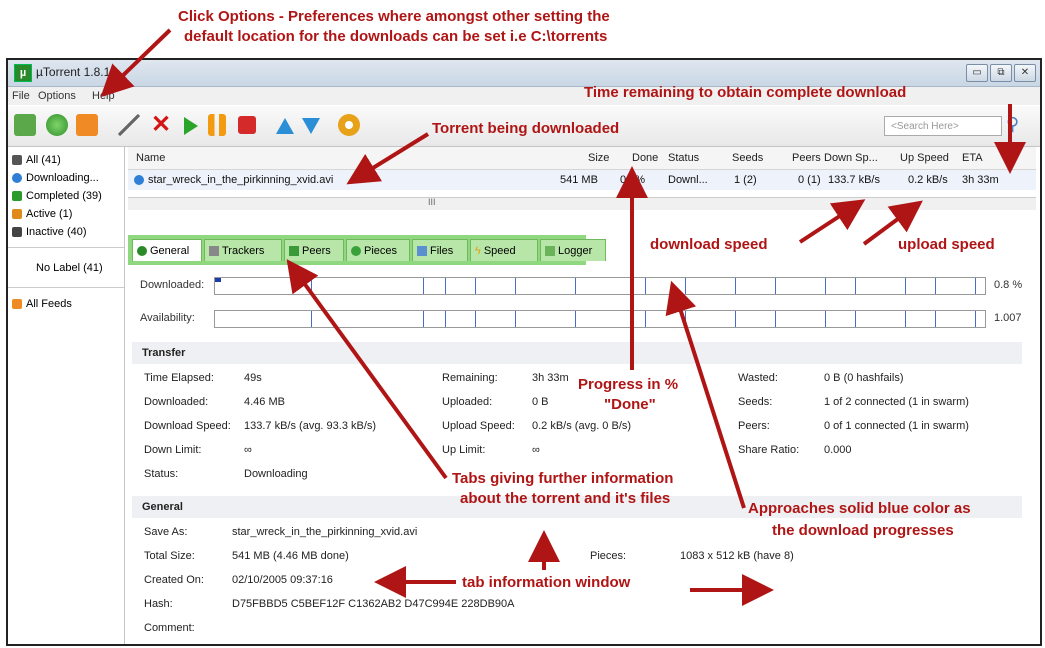 The height and width of the screenshot is (648, 1045). What do you see at coordinates (49, 232) in the screenshot?
I see `sidebar-item-inactive: Inactive (40)` at bounding box center [49, 232].